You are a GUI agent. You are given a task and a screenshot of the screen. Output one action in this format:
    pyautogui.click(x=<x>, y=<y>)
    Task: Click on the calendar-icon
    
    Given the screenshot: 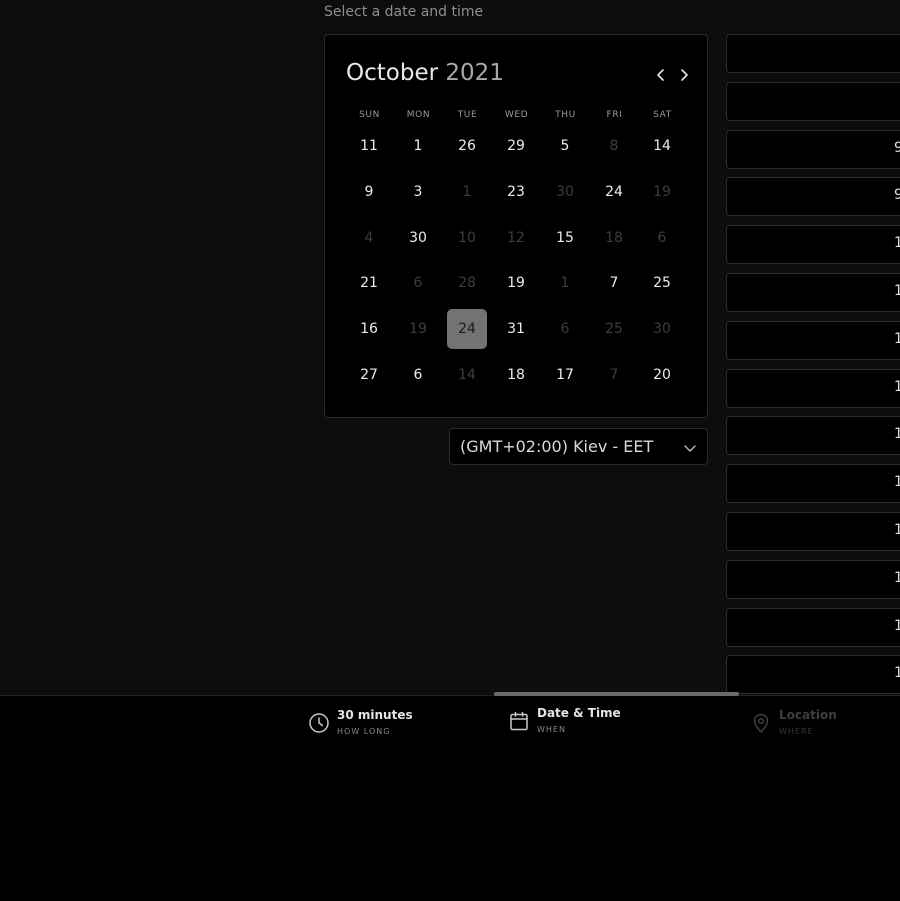 What is the action you would take?
    pyautogui.click(x=519, y=721)
    